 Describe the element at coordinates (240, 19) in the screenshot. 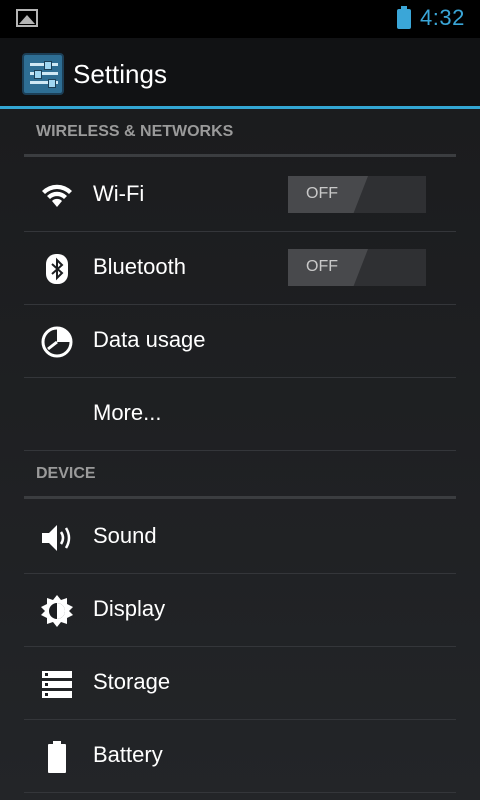

I see `status-bar: 4:32` at that location.